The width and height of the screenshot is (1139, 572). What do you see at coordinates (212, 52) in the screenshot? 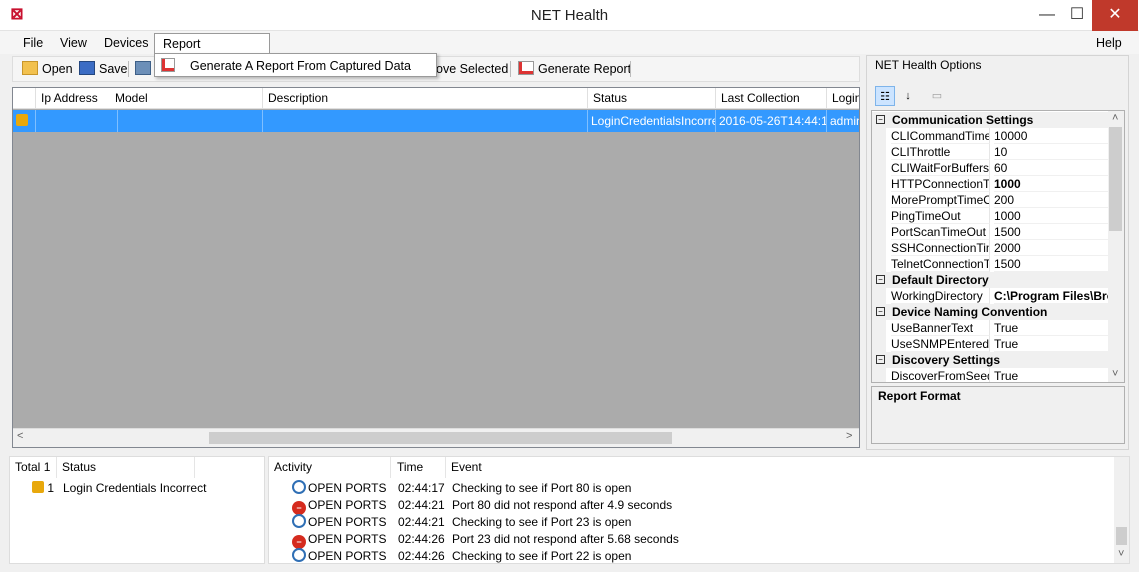
I see `menu-report-generation: Report Generation` at bounding box center [212, 52].